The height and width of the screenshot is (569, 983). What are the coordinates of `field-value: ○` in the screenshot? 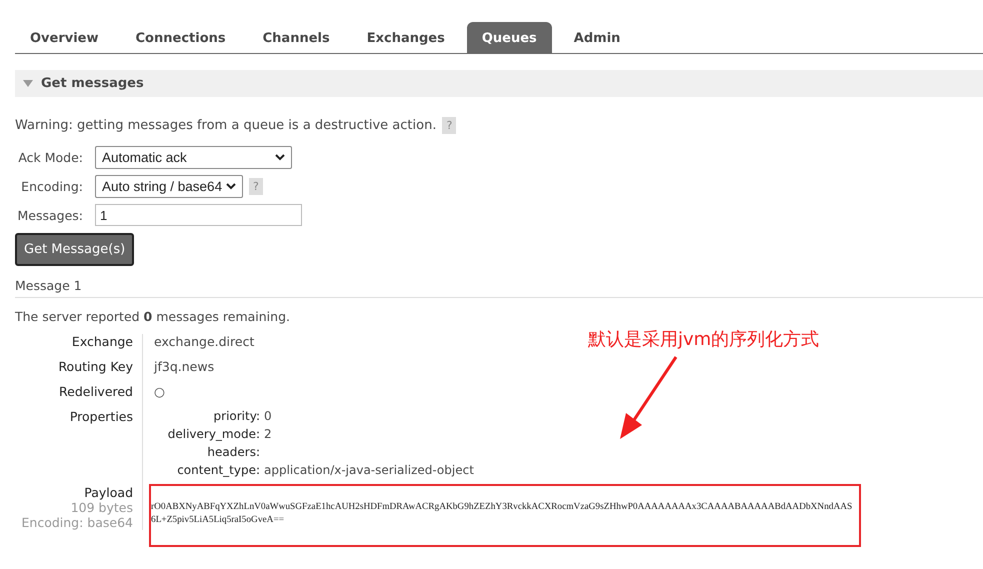 It's located at (159, 391).